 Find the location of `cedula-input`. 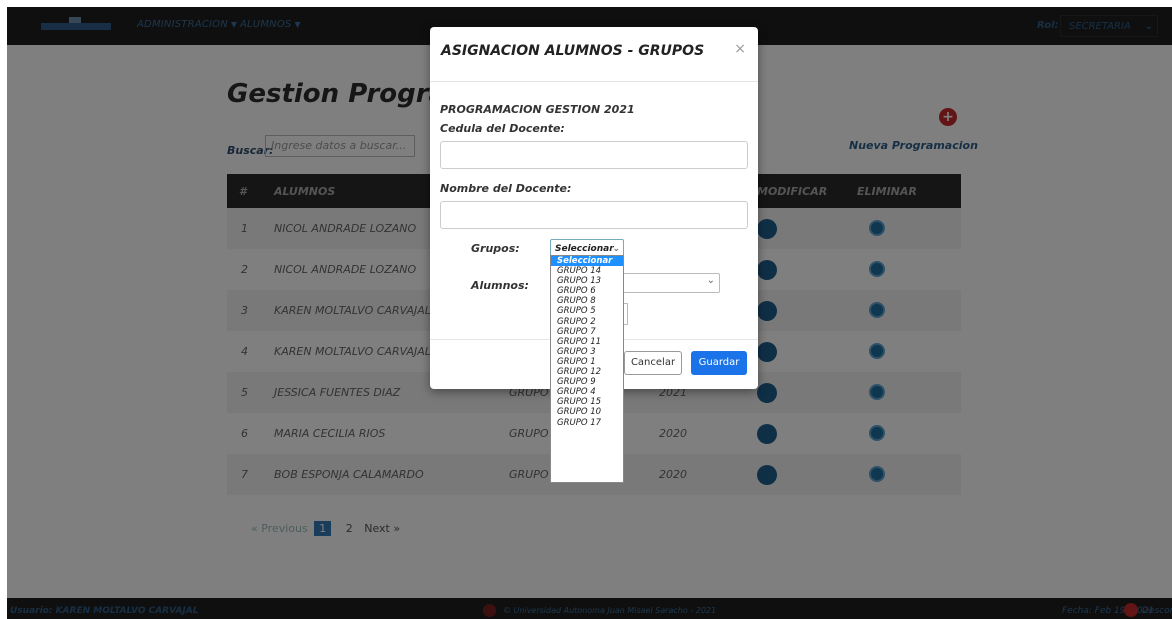

cedula-input is located at coordinates (594, 155).